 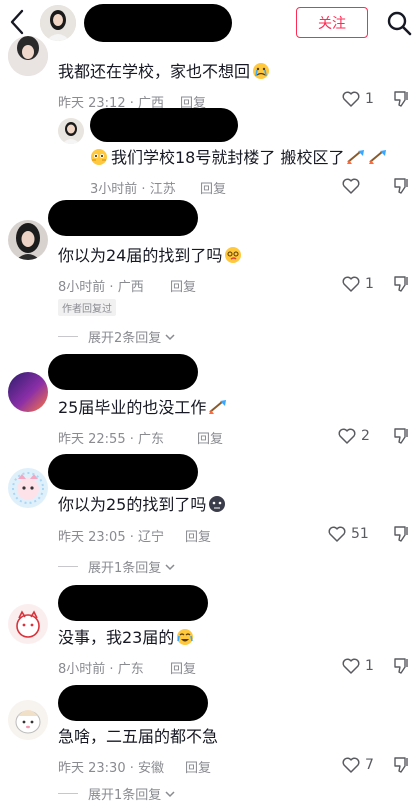 I want to click on comment-text: 急啥，二五届的都不急, so click(x=138, y=737).